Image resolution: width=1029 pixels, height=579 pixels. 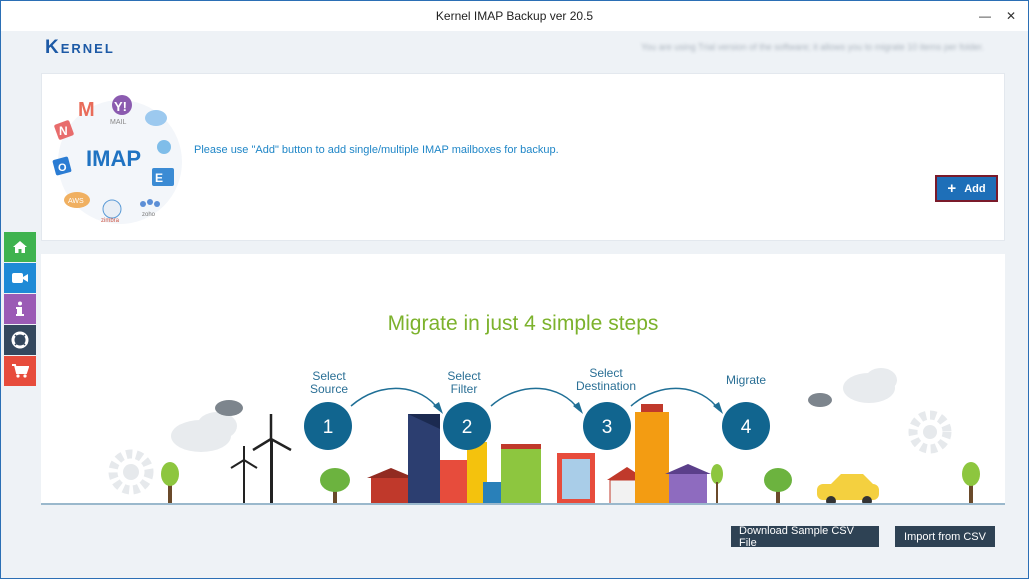 What do you see at coordinates (329, 382) in the screenshot?
I see `step-label-1: Select Source` at bounding box center [329, 382].